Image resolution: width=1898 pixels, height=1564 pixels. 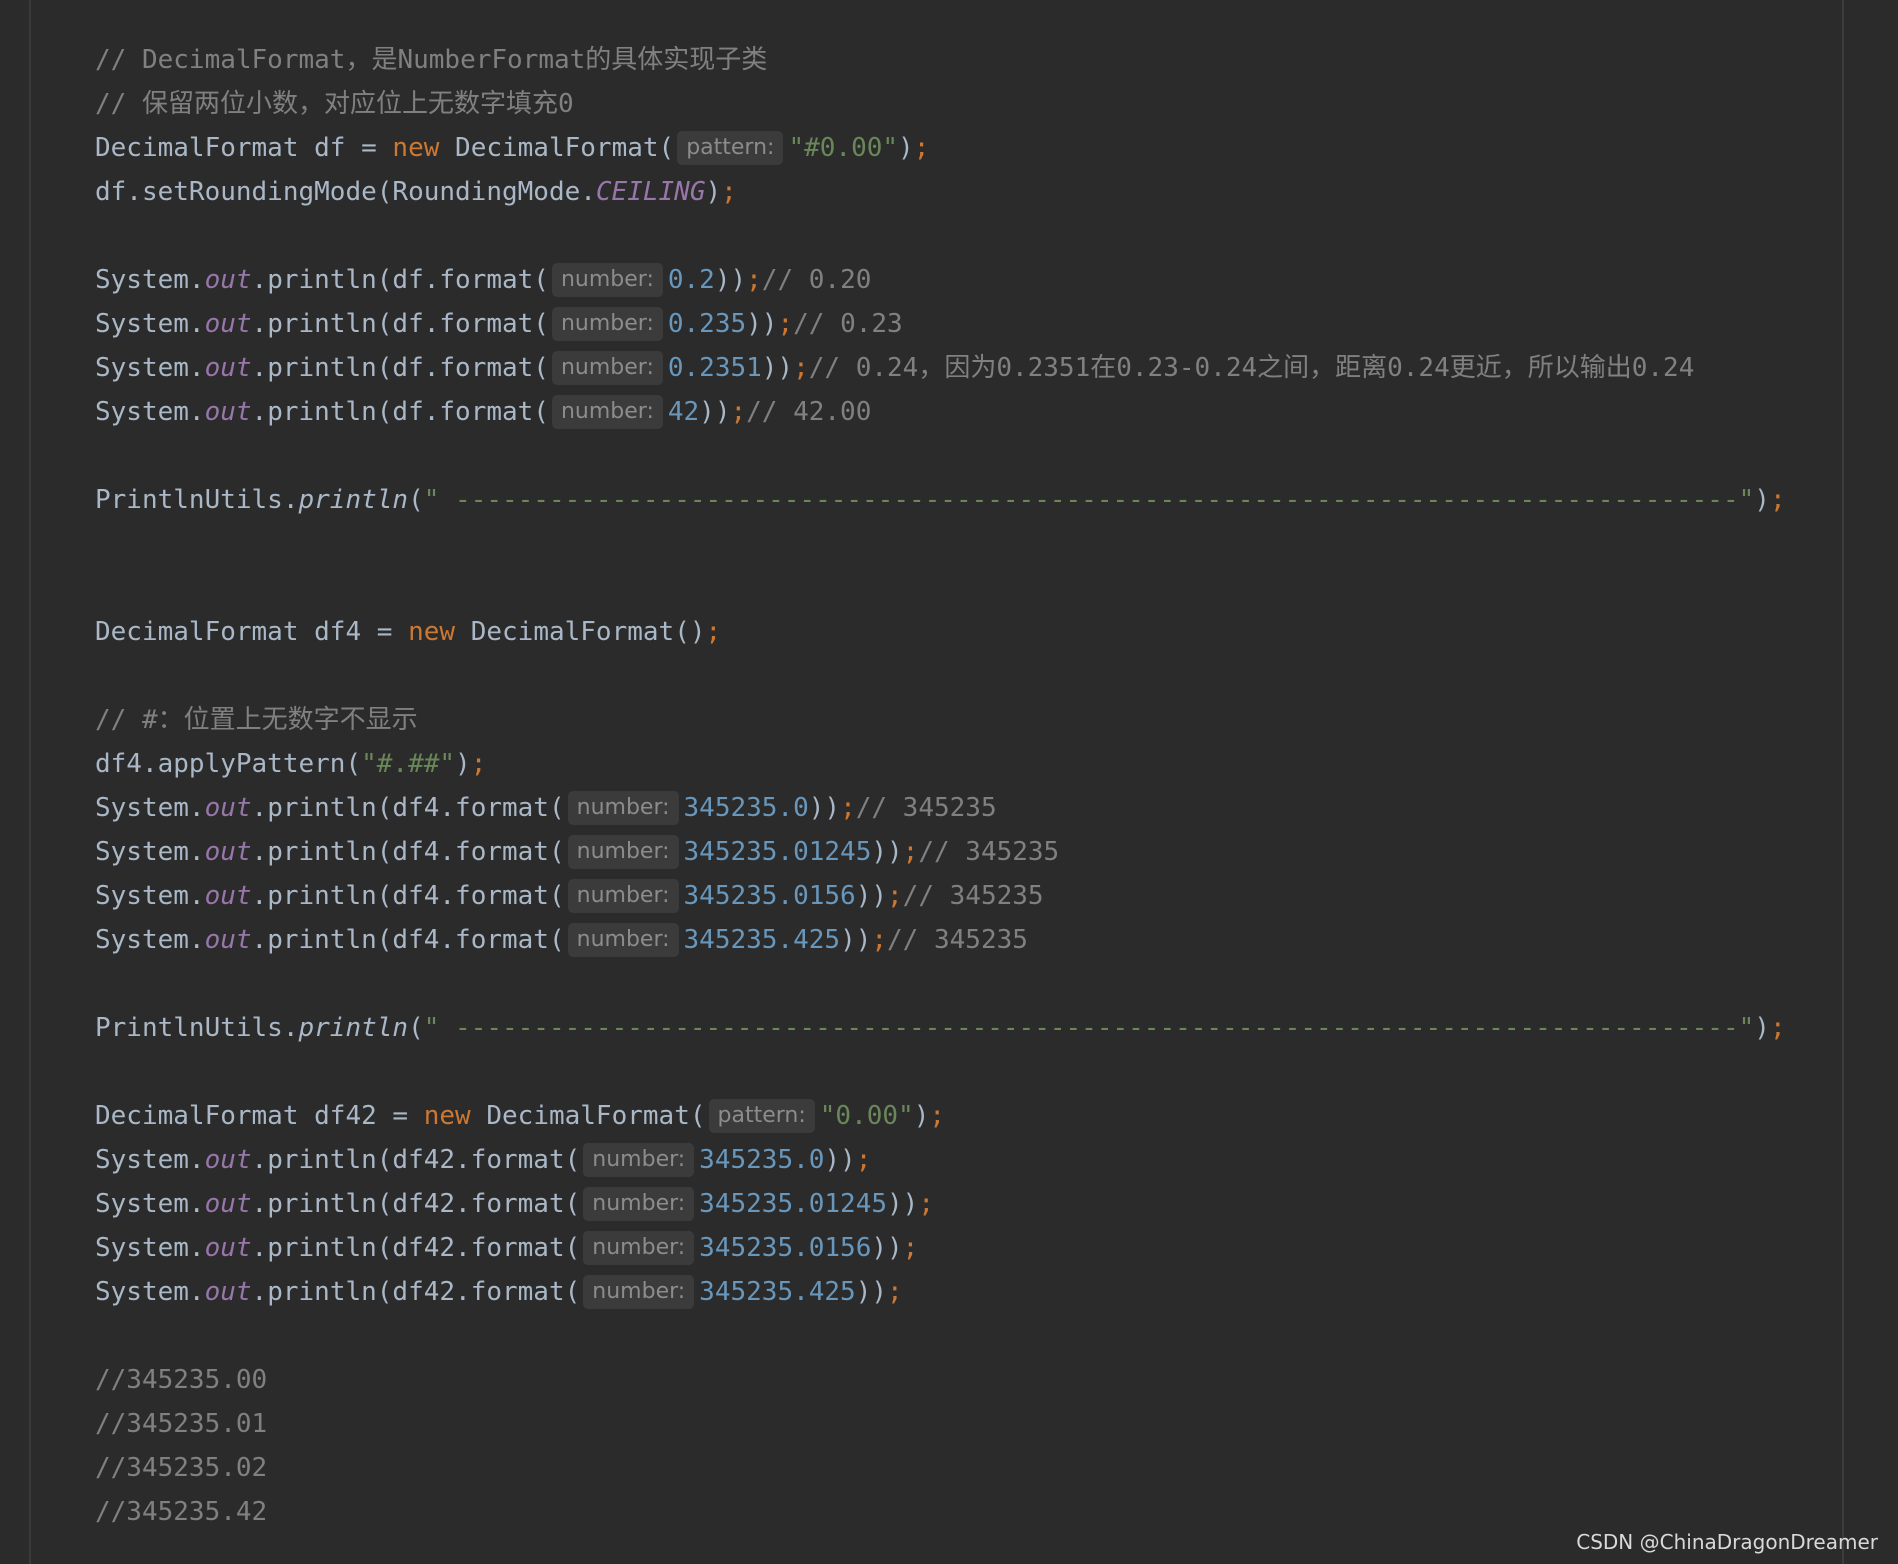 What do you see at coordinates (809, 412) in the screenshot?
I see `code-comment: // 42.00` at bounding box center [809, 412].